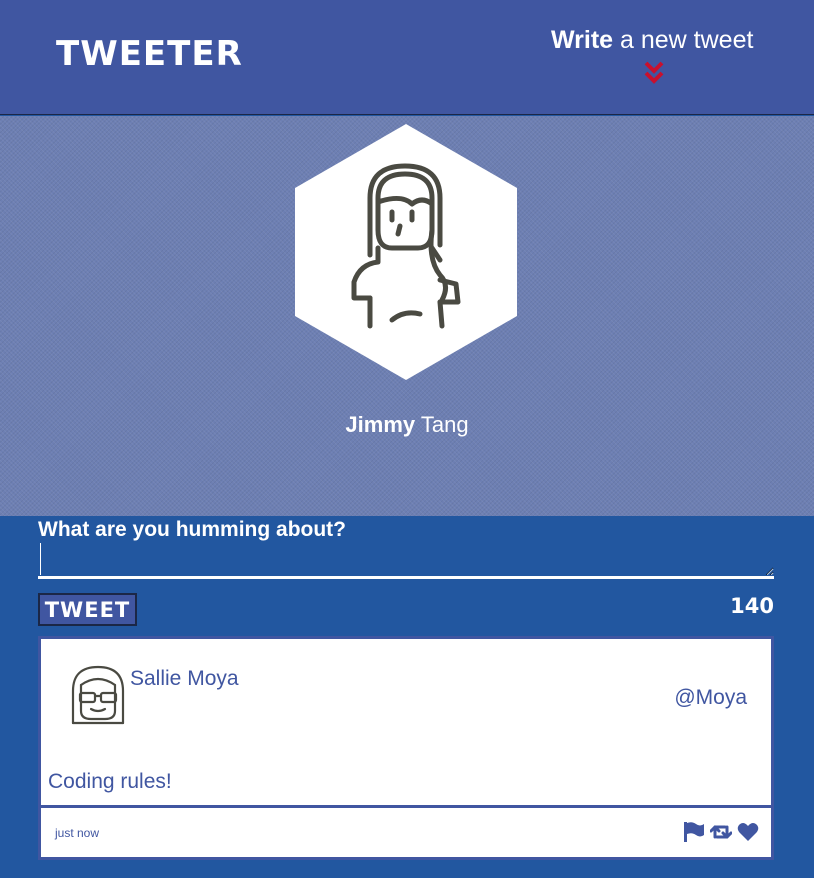  Describe the element at coordinates (683, 40) in the screenshot. I see `write-label-rest: a new tweet` at that location.